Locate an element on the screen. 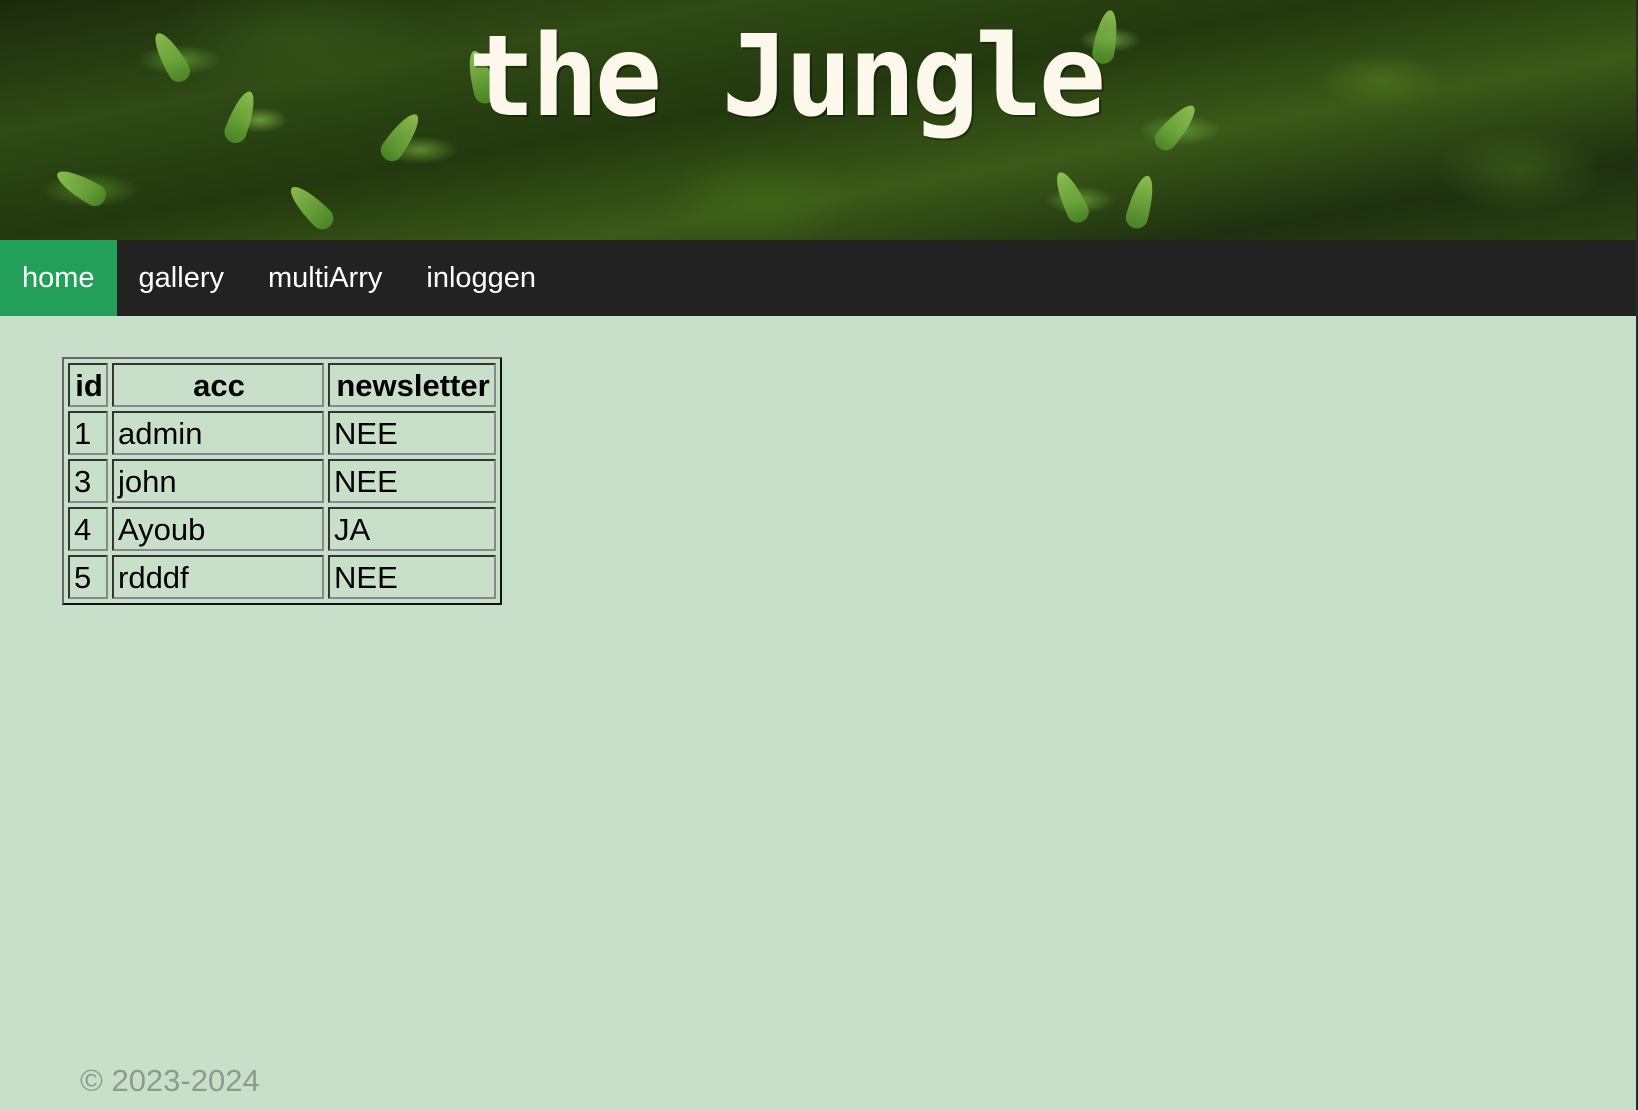 This screenshot has height=1110, width=1638. nav-item-multiarry: multiArry is located at coordinates (325, 278).